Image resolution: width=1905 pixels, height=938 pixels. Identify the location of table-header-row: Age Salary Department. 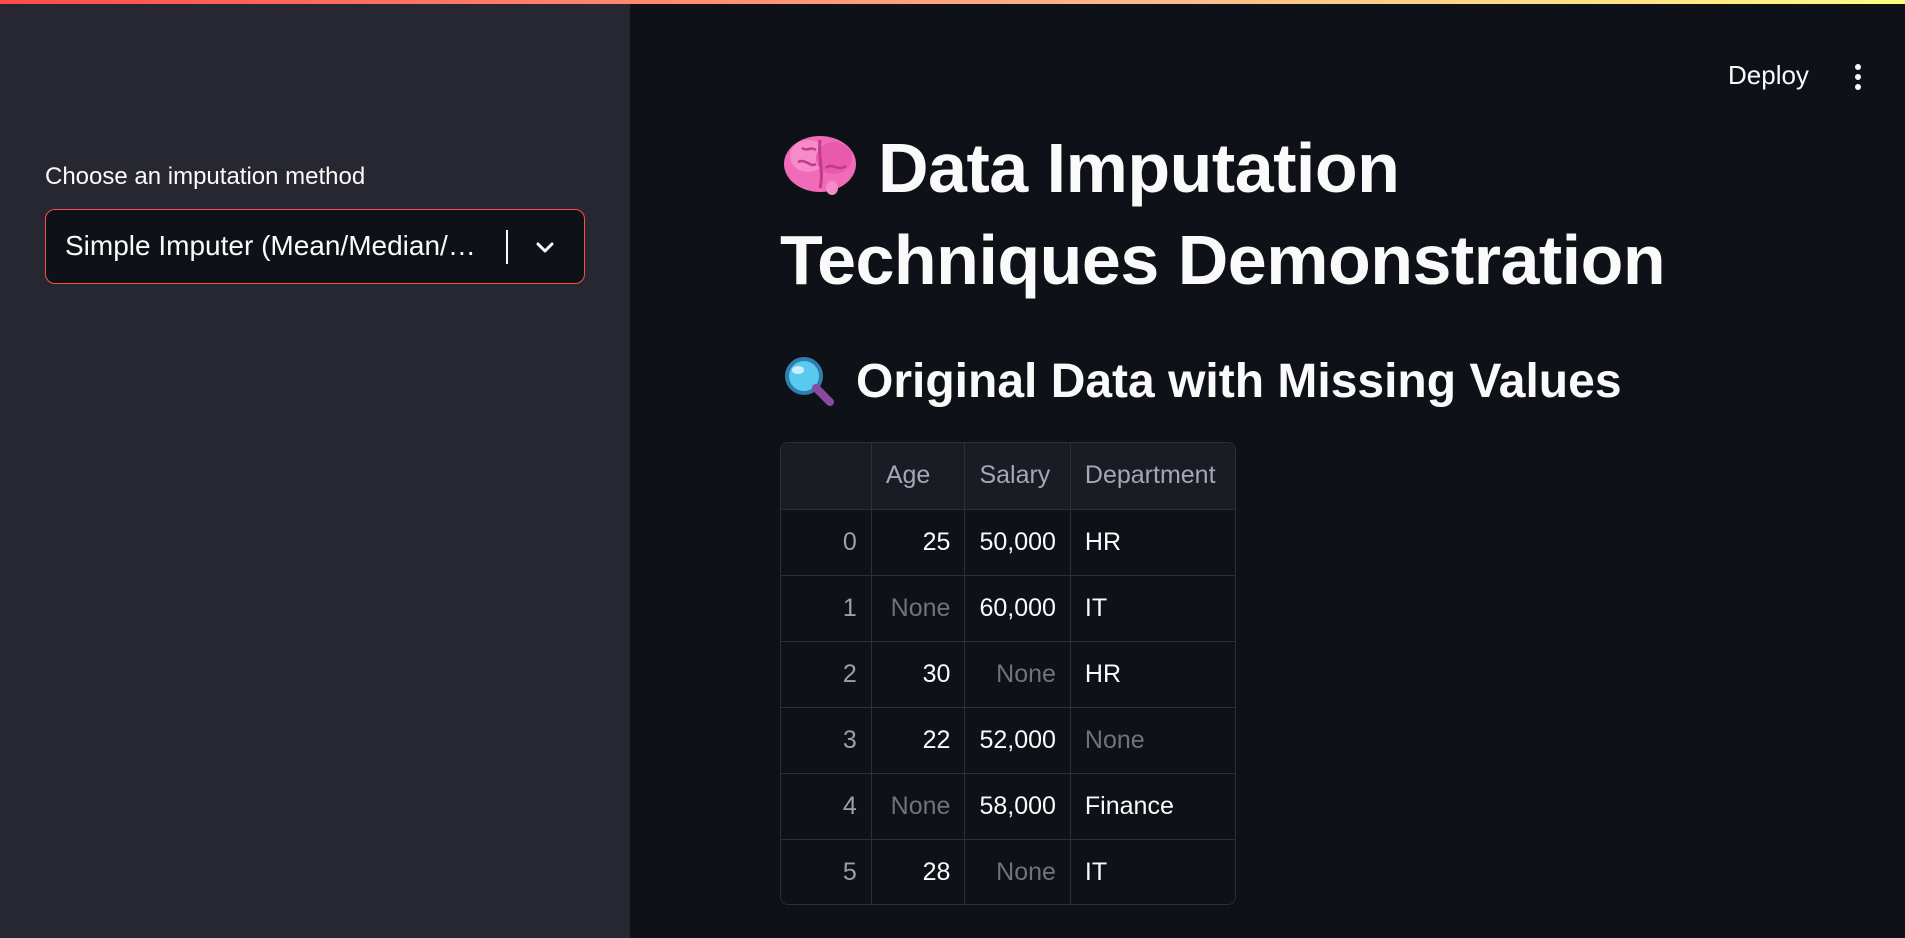
(1008, 476).